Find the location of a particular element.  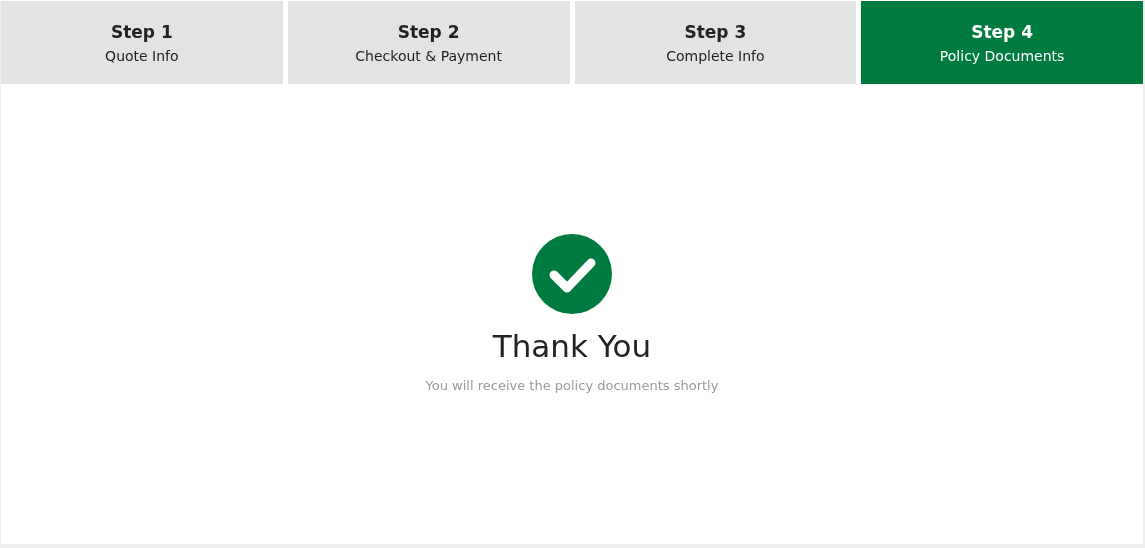

thank-you-heading: Thank You is located at coordinates (572, 346).